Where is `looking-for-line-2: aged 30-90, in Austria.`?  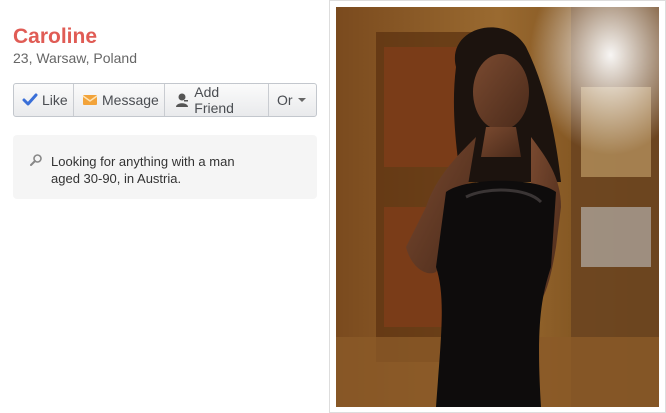
looking-for-line-2: aged 30-90, in Austria. is located at coordinates (116, 178).